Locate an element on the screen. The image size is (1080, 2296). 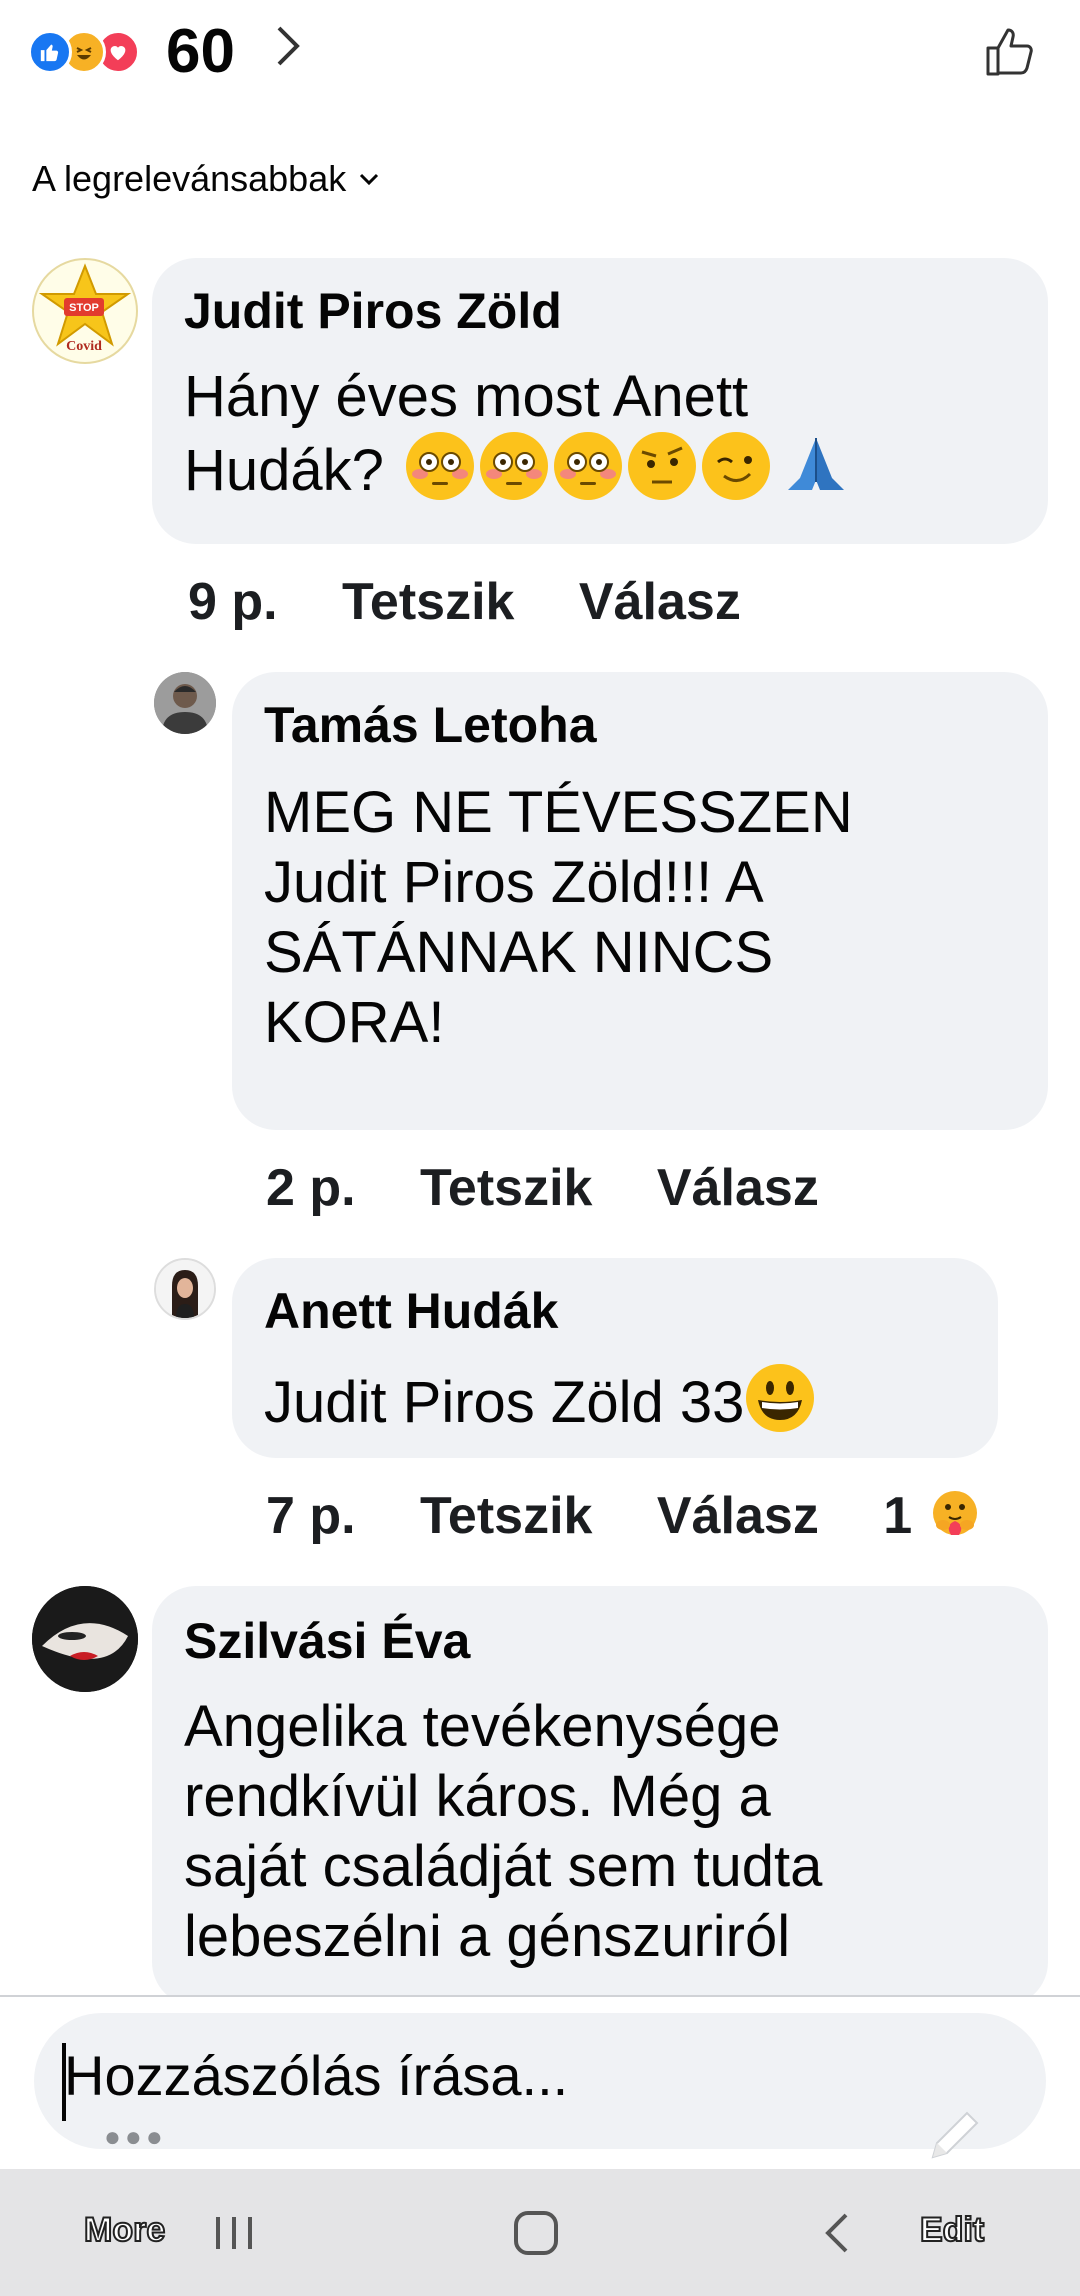
edit-button: Edit is located at coordinates (952, 2230).